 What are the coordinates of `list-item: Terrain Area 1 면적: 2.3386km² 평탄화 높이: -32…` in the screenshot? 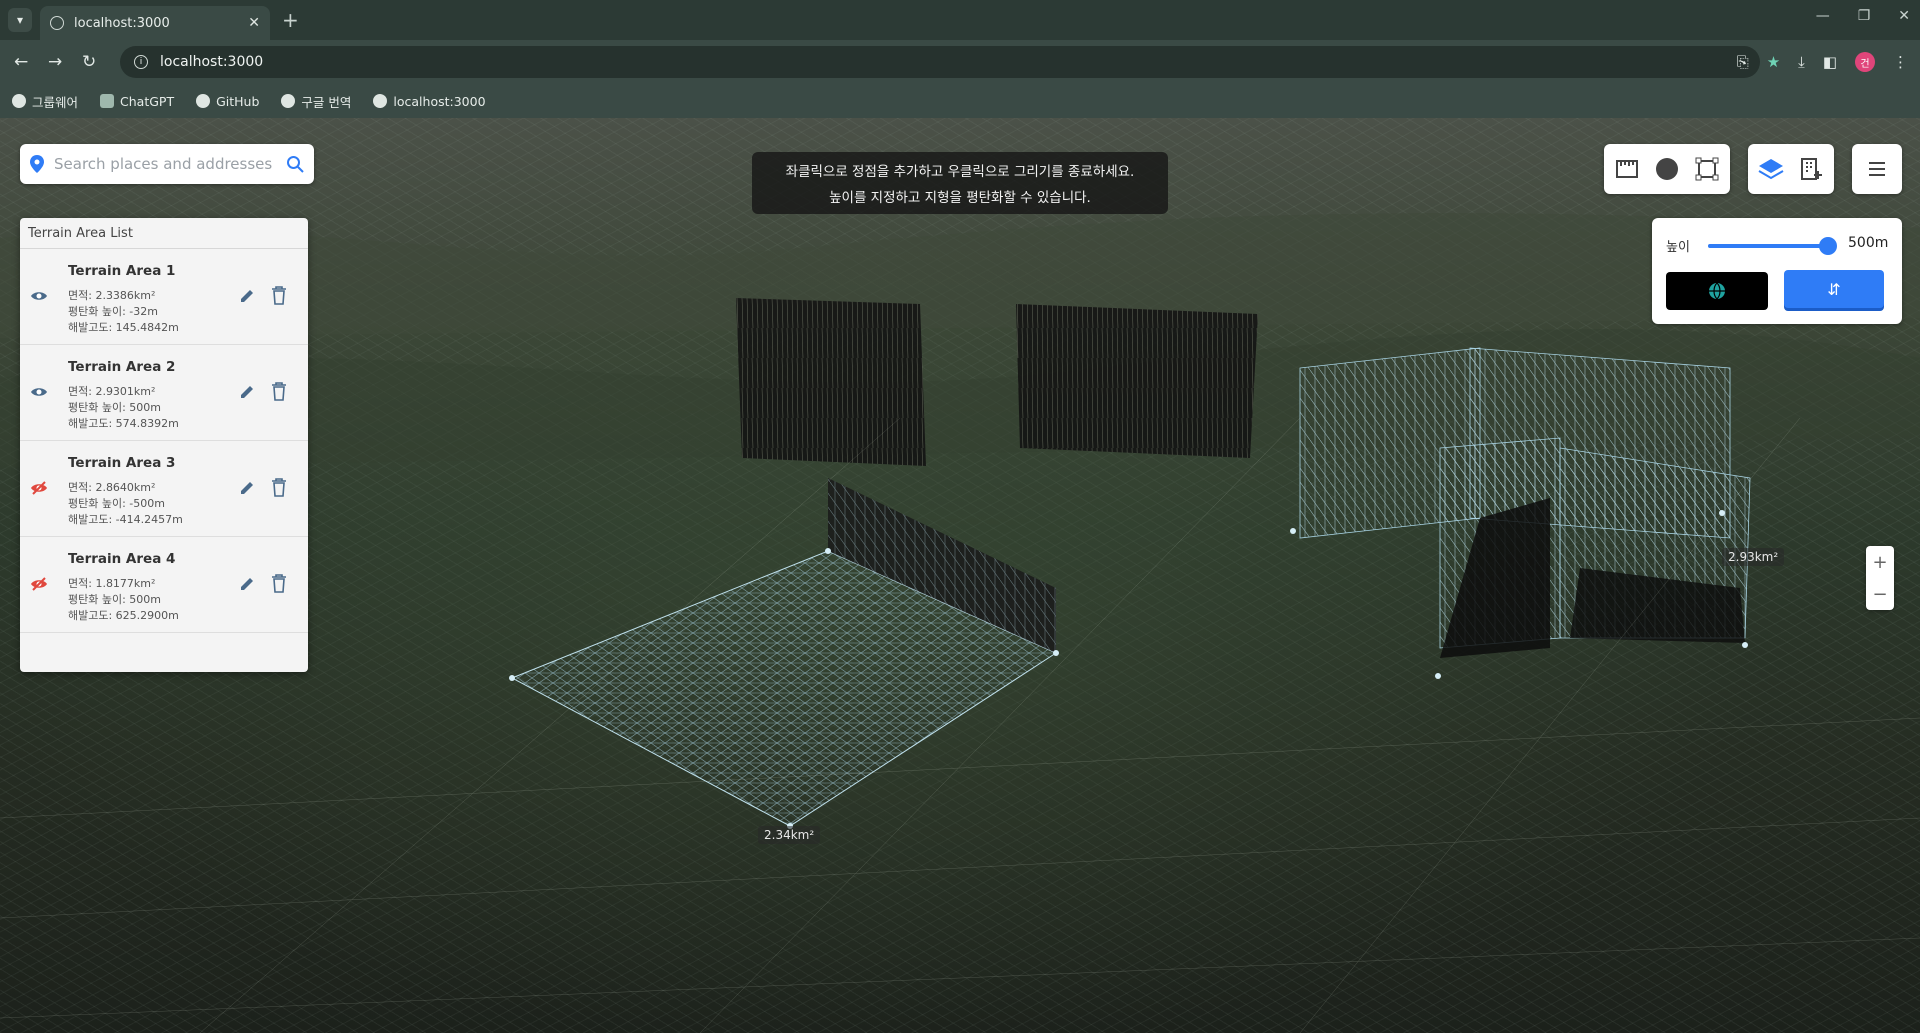 It's located at (164, 297).